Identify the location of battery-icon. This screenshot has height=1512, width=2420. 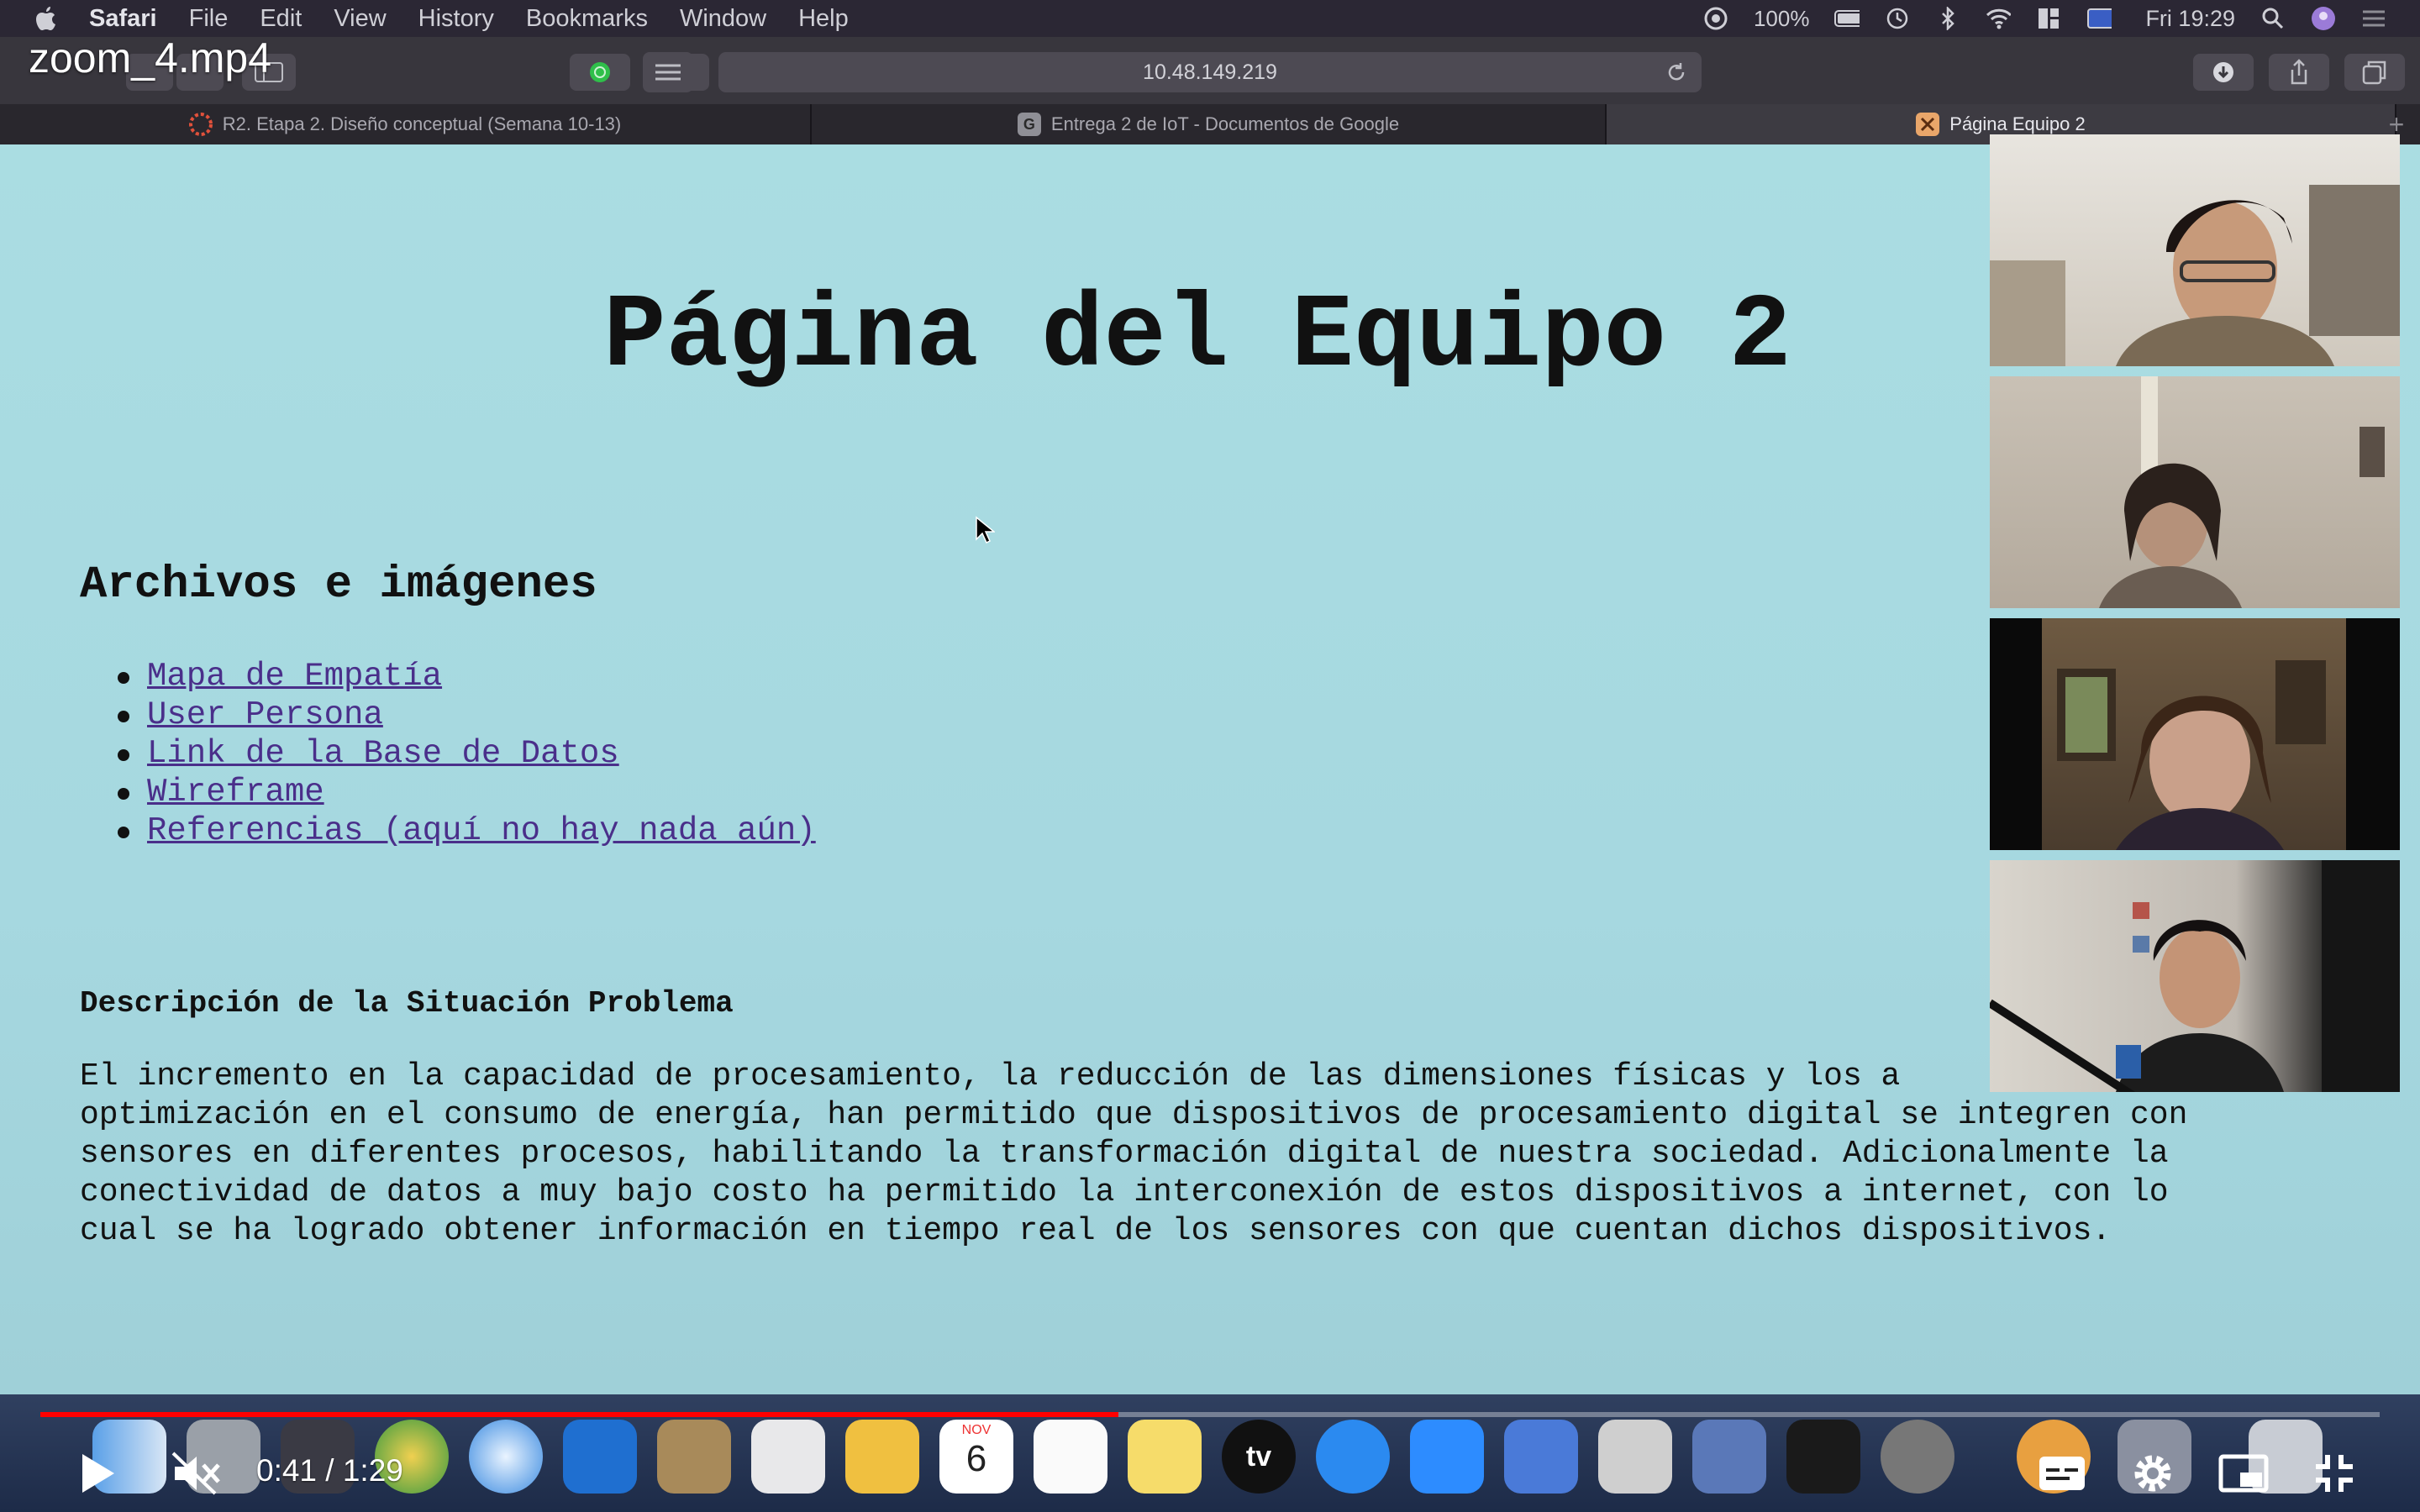
(1847, 18).